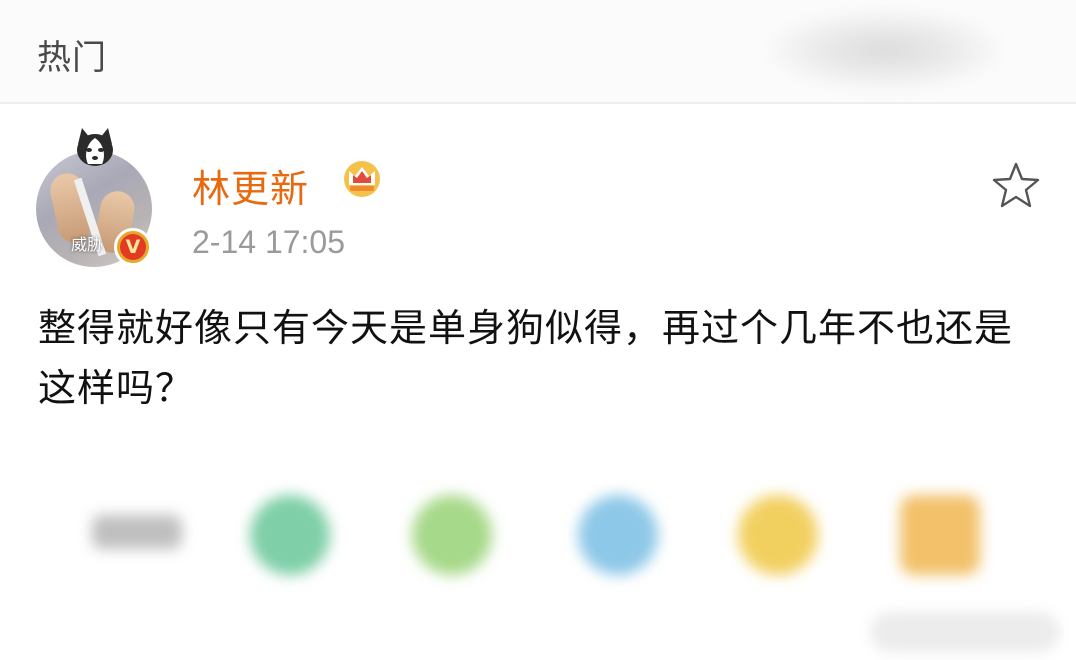 This screenshot has height=660, width=1076. What do you see at coordinates (940, 535) in the screenshot?
I see `more-icon` at bounding box center [940, 535].